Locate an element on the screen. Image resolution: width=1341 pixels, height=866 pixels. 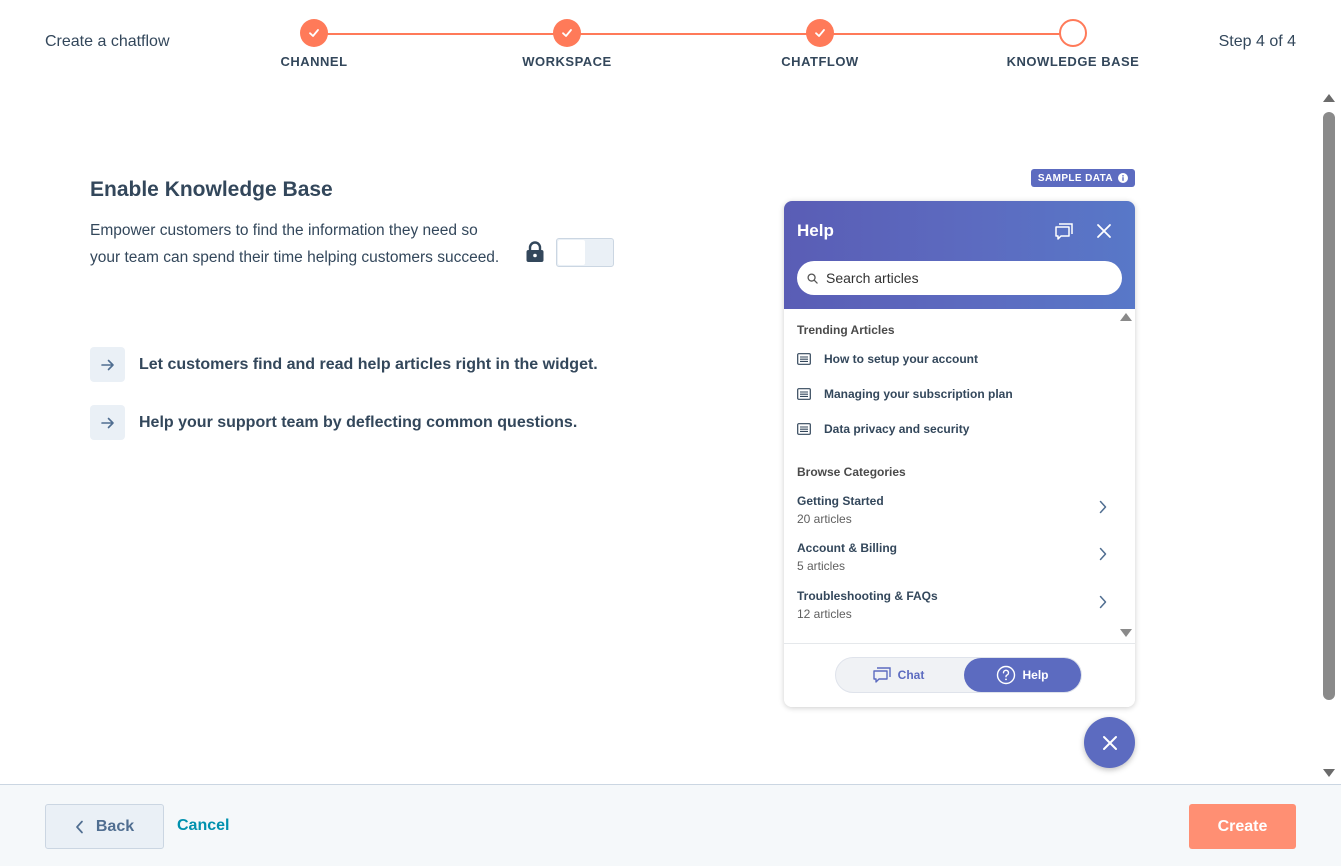
step-channel: CHANNEL is located at coordinates (314, 44).